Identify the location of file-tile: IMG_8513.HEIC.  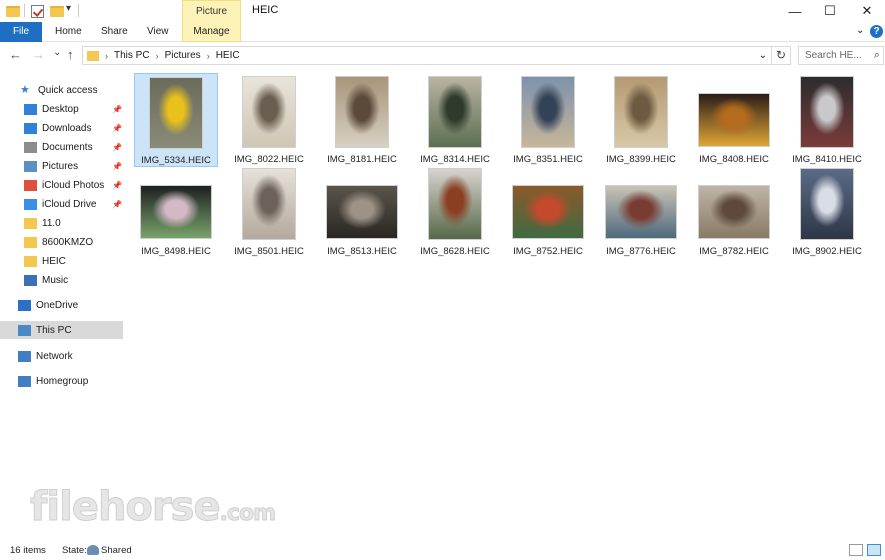
(362, 212).